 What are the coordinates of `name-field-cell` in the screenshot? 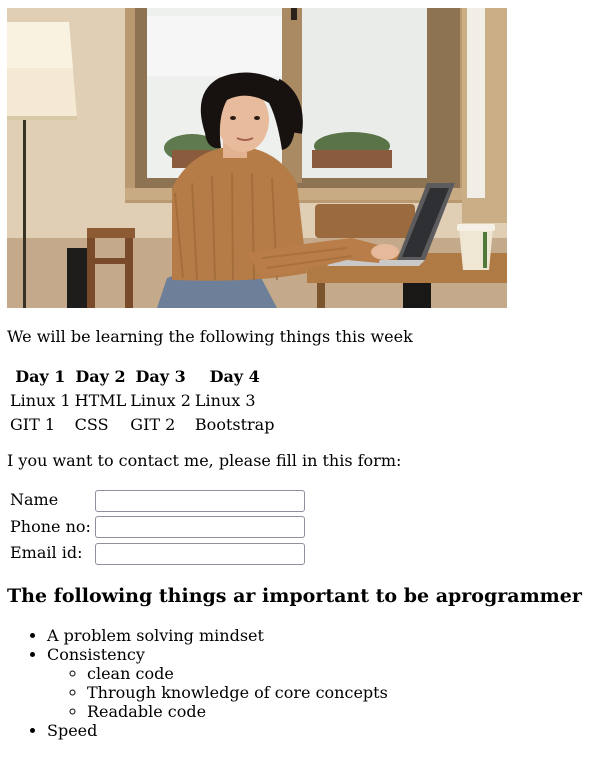 It's located at (200, 500).